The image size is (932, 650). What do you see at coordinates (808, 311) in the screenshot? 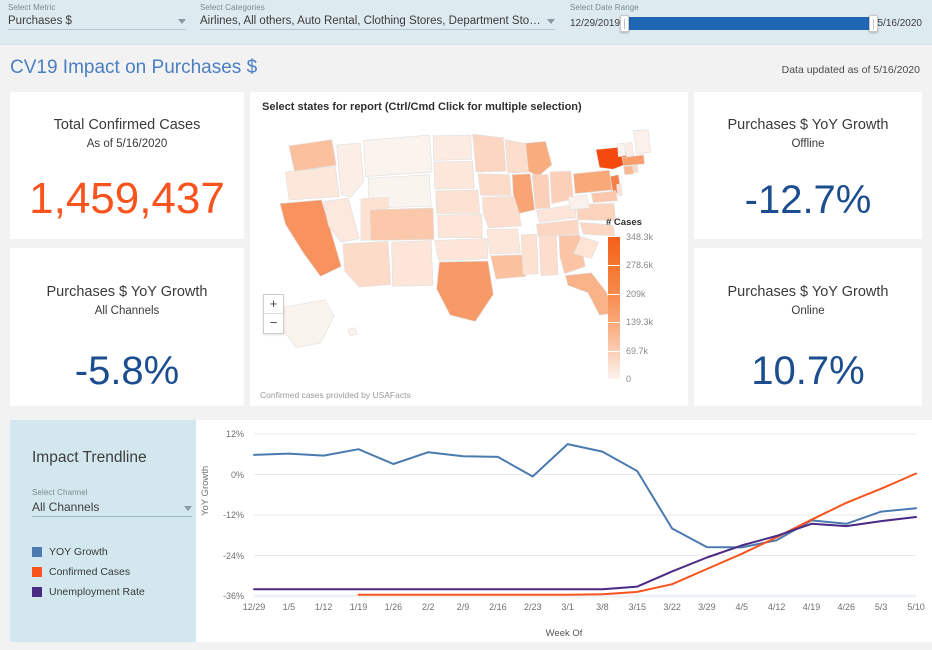
I see `kpi-subtitle: Online` at bounding box center [808, 311].